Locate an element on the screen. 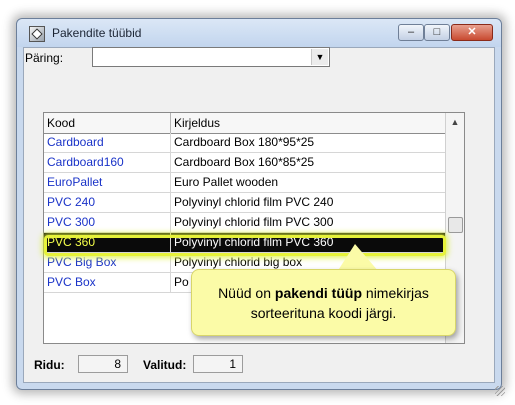 The width and height of the screenshot is (515, 405). cell-description: Polyvinyl chlorid film PVC 240 is located at coordinates (254, 202).